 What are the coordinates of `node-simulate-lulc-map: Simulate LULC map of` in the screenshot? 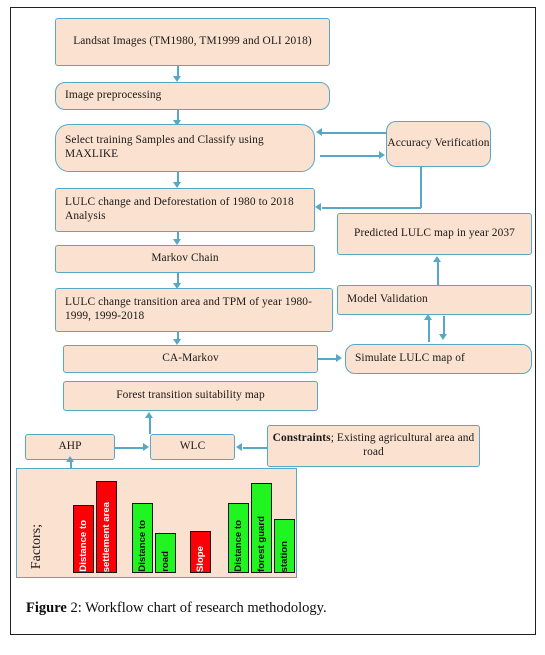 It's located at (438, 359).